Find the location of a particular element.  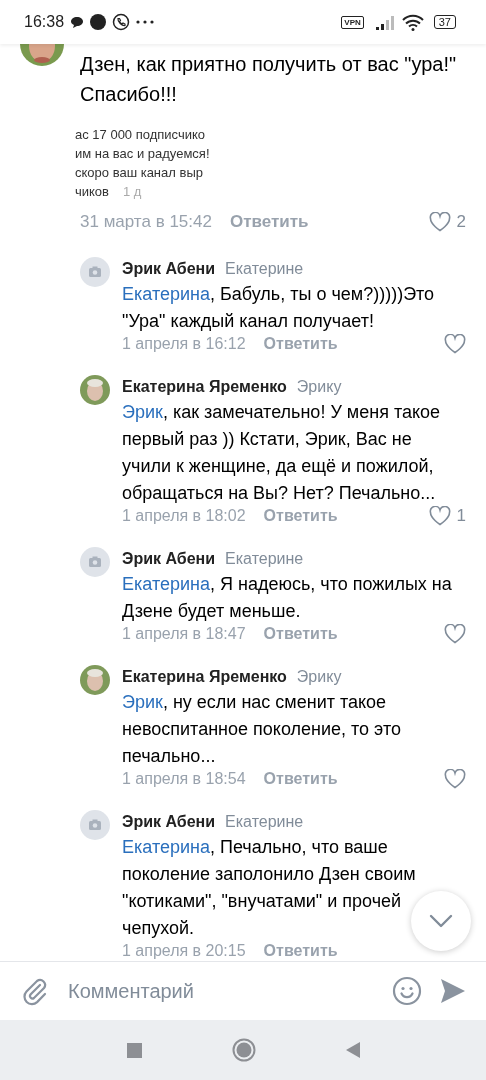

clock: 16:38 is located at coordinates (44, 22).